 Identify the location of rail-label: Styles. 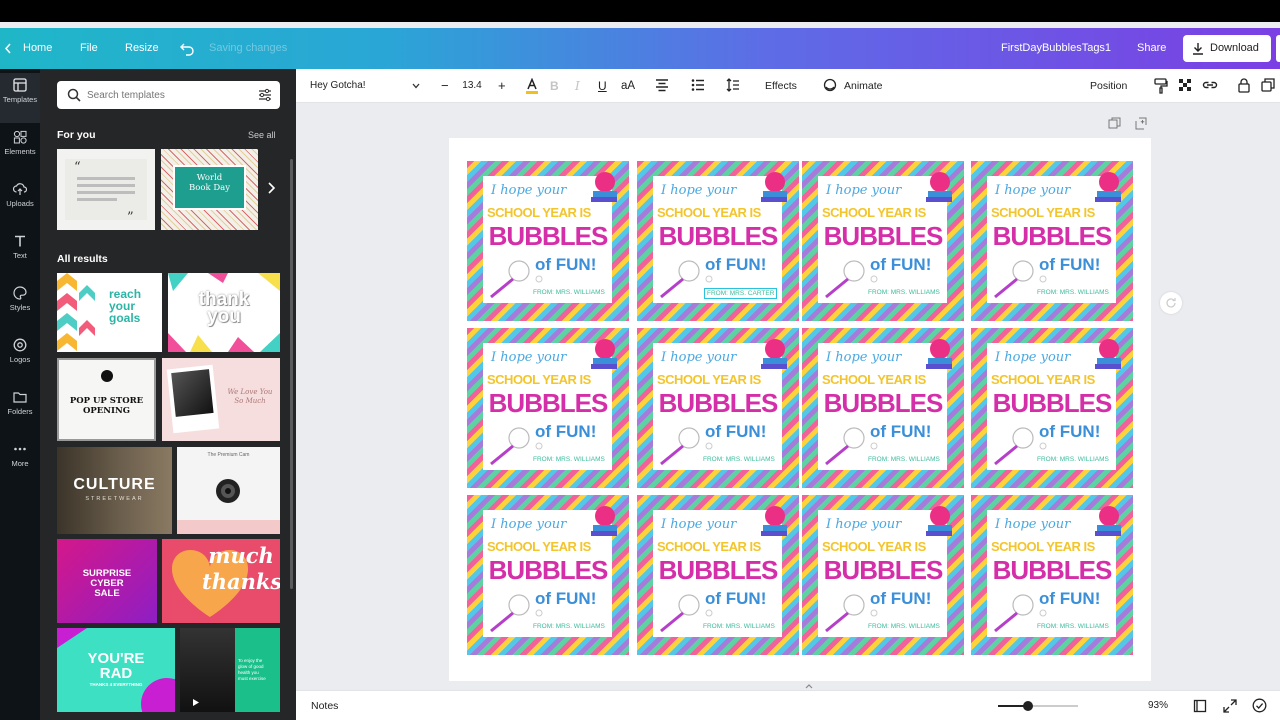
(20, 307).